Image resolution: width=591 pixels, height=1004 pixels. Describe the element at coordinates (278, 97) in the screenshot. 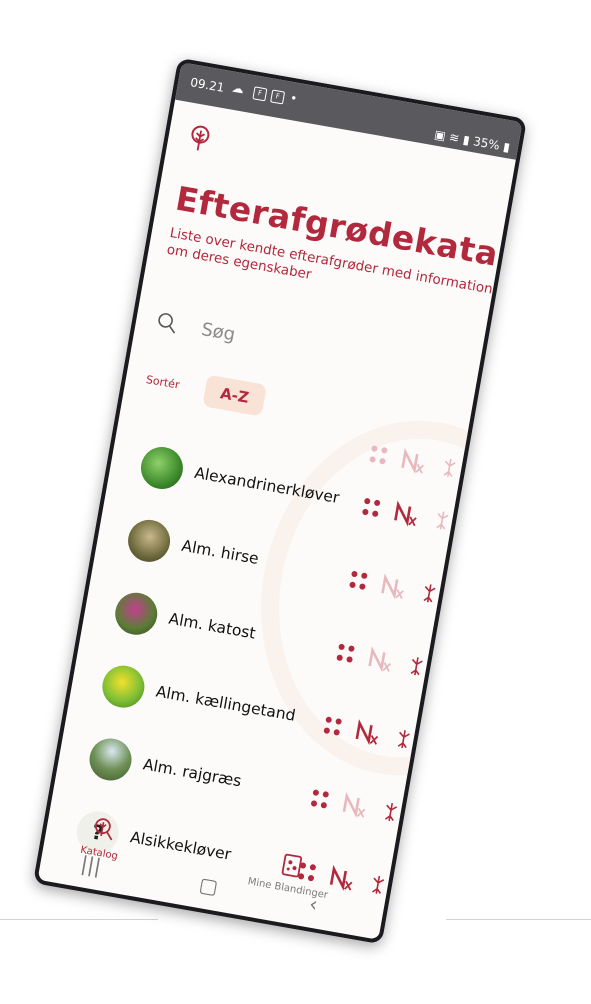

I see `notification-icon-2: F` at that location.